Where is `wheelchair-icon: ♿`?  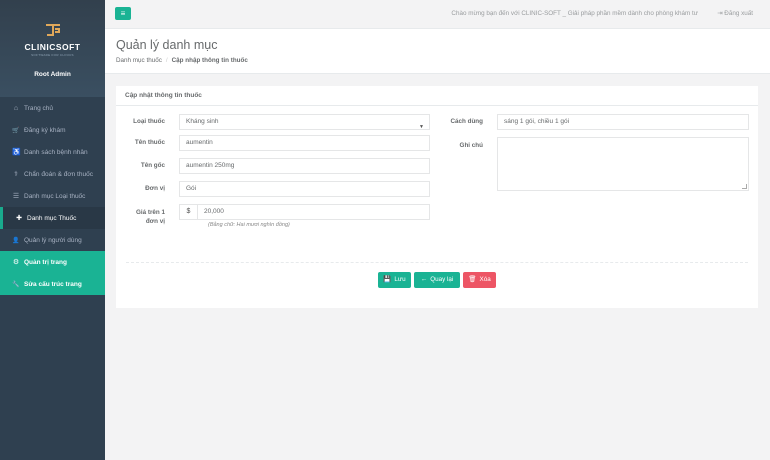 wheelchair-icon: ♿ is located at coordinates (16, 152).